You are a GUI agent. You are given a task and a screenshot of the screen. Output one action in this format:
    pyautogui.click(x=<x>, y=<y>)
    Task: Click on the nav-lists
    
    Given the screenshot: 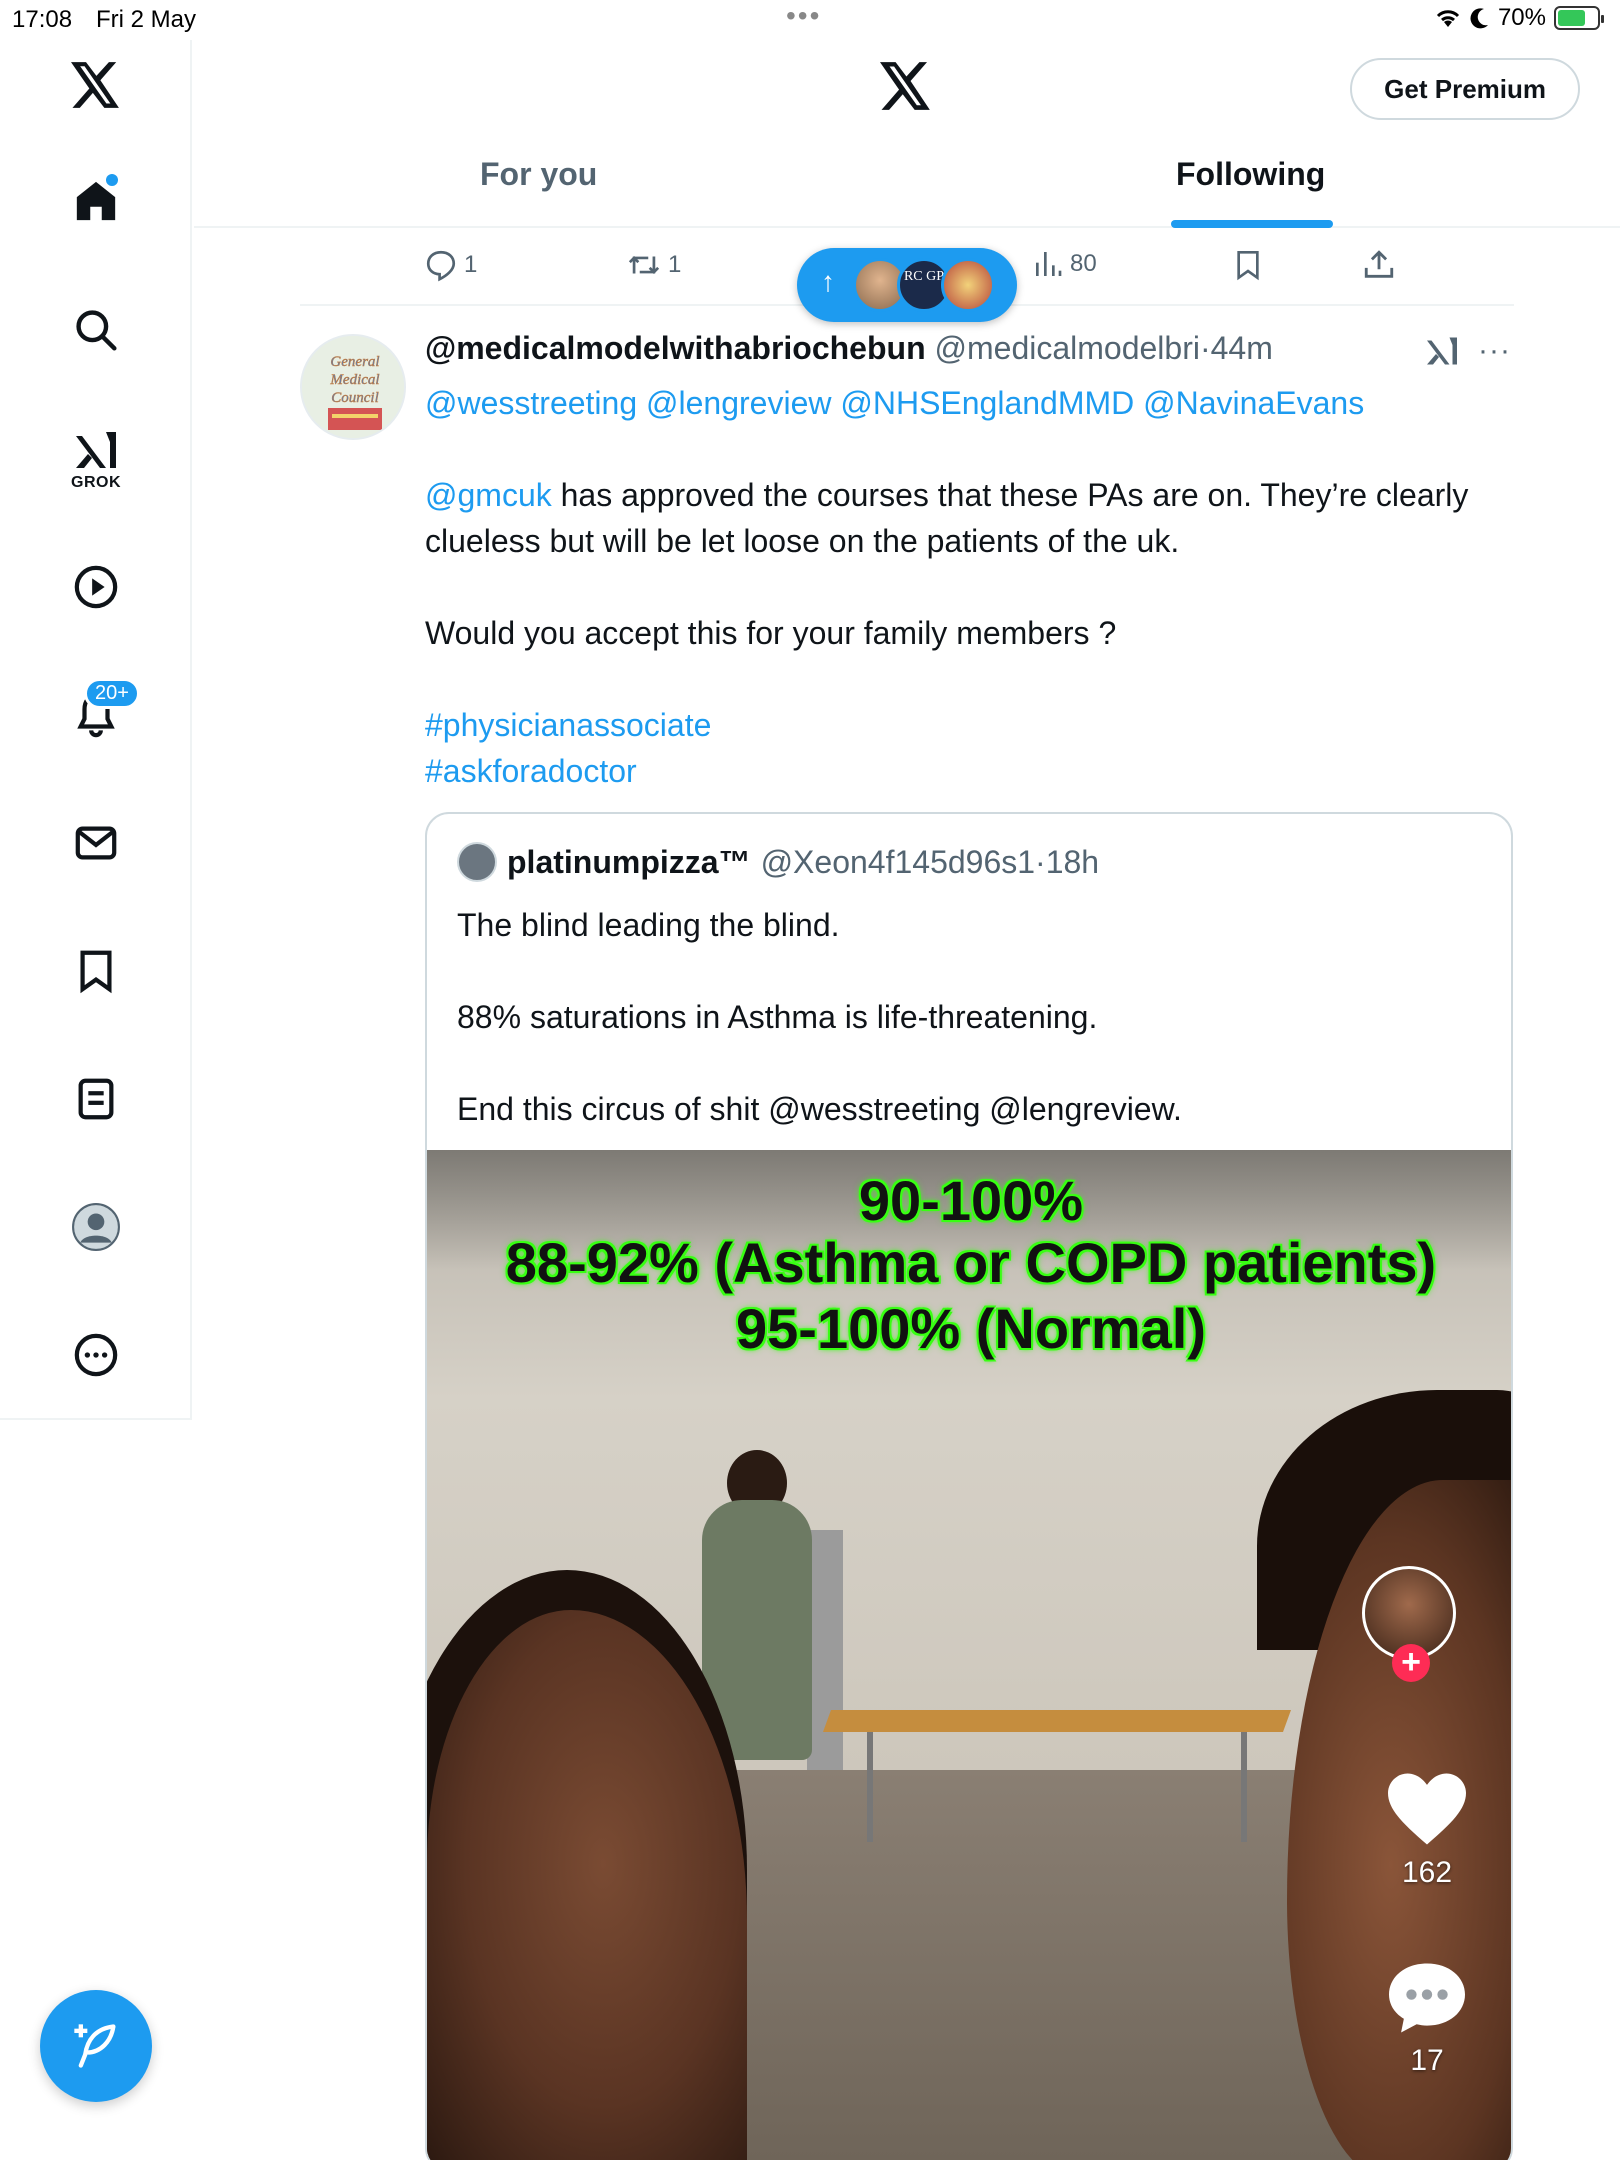 What is the action you would take?
    pyautogui.click(x=96, y=1099)
    